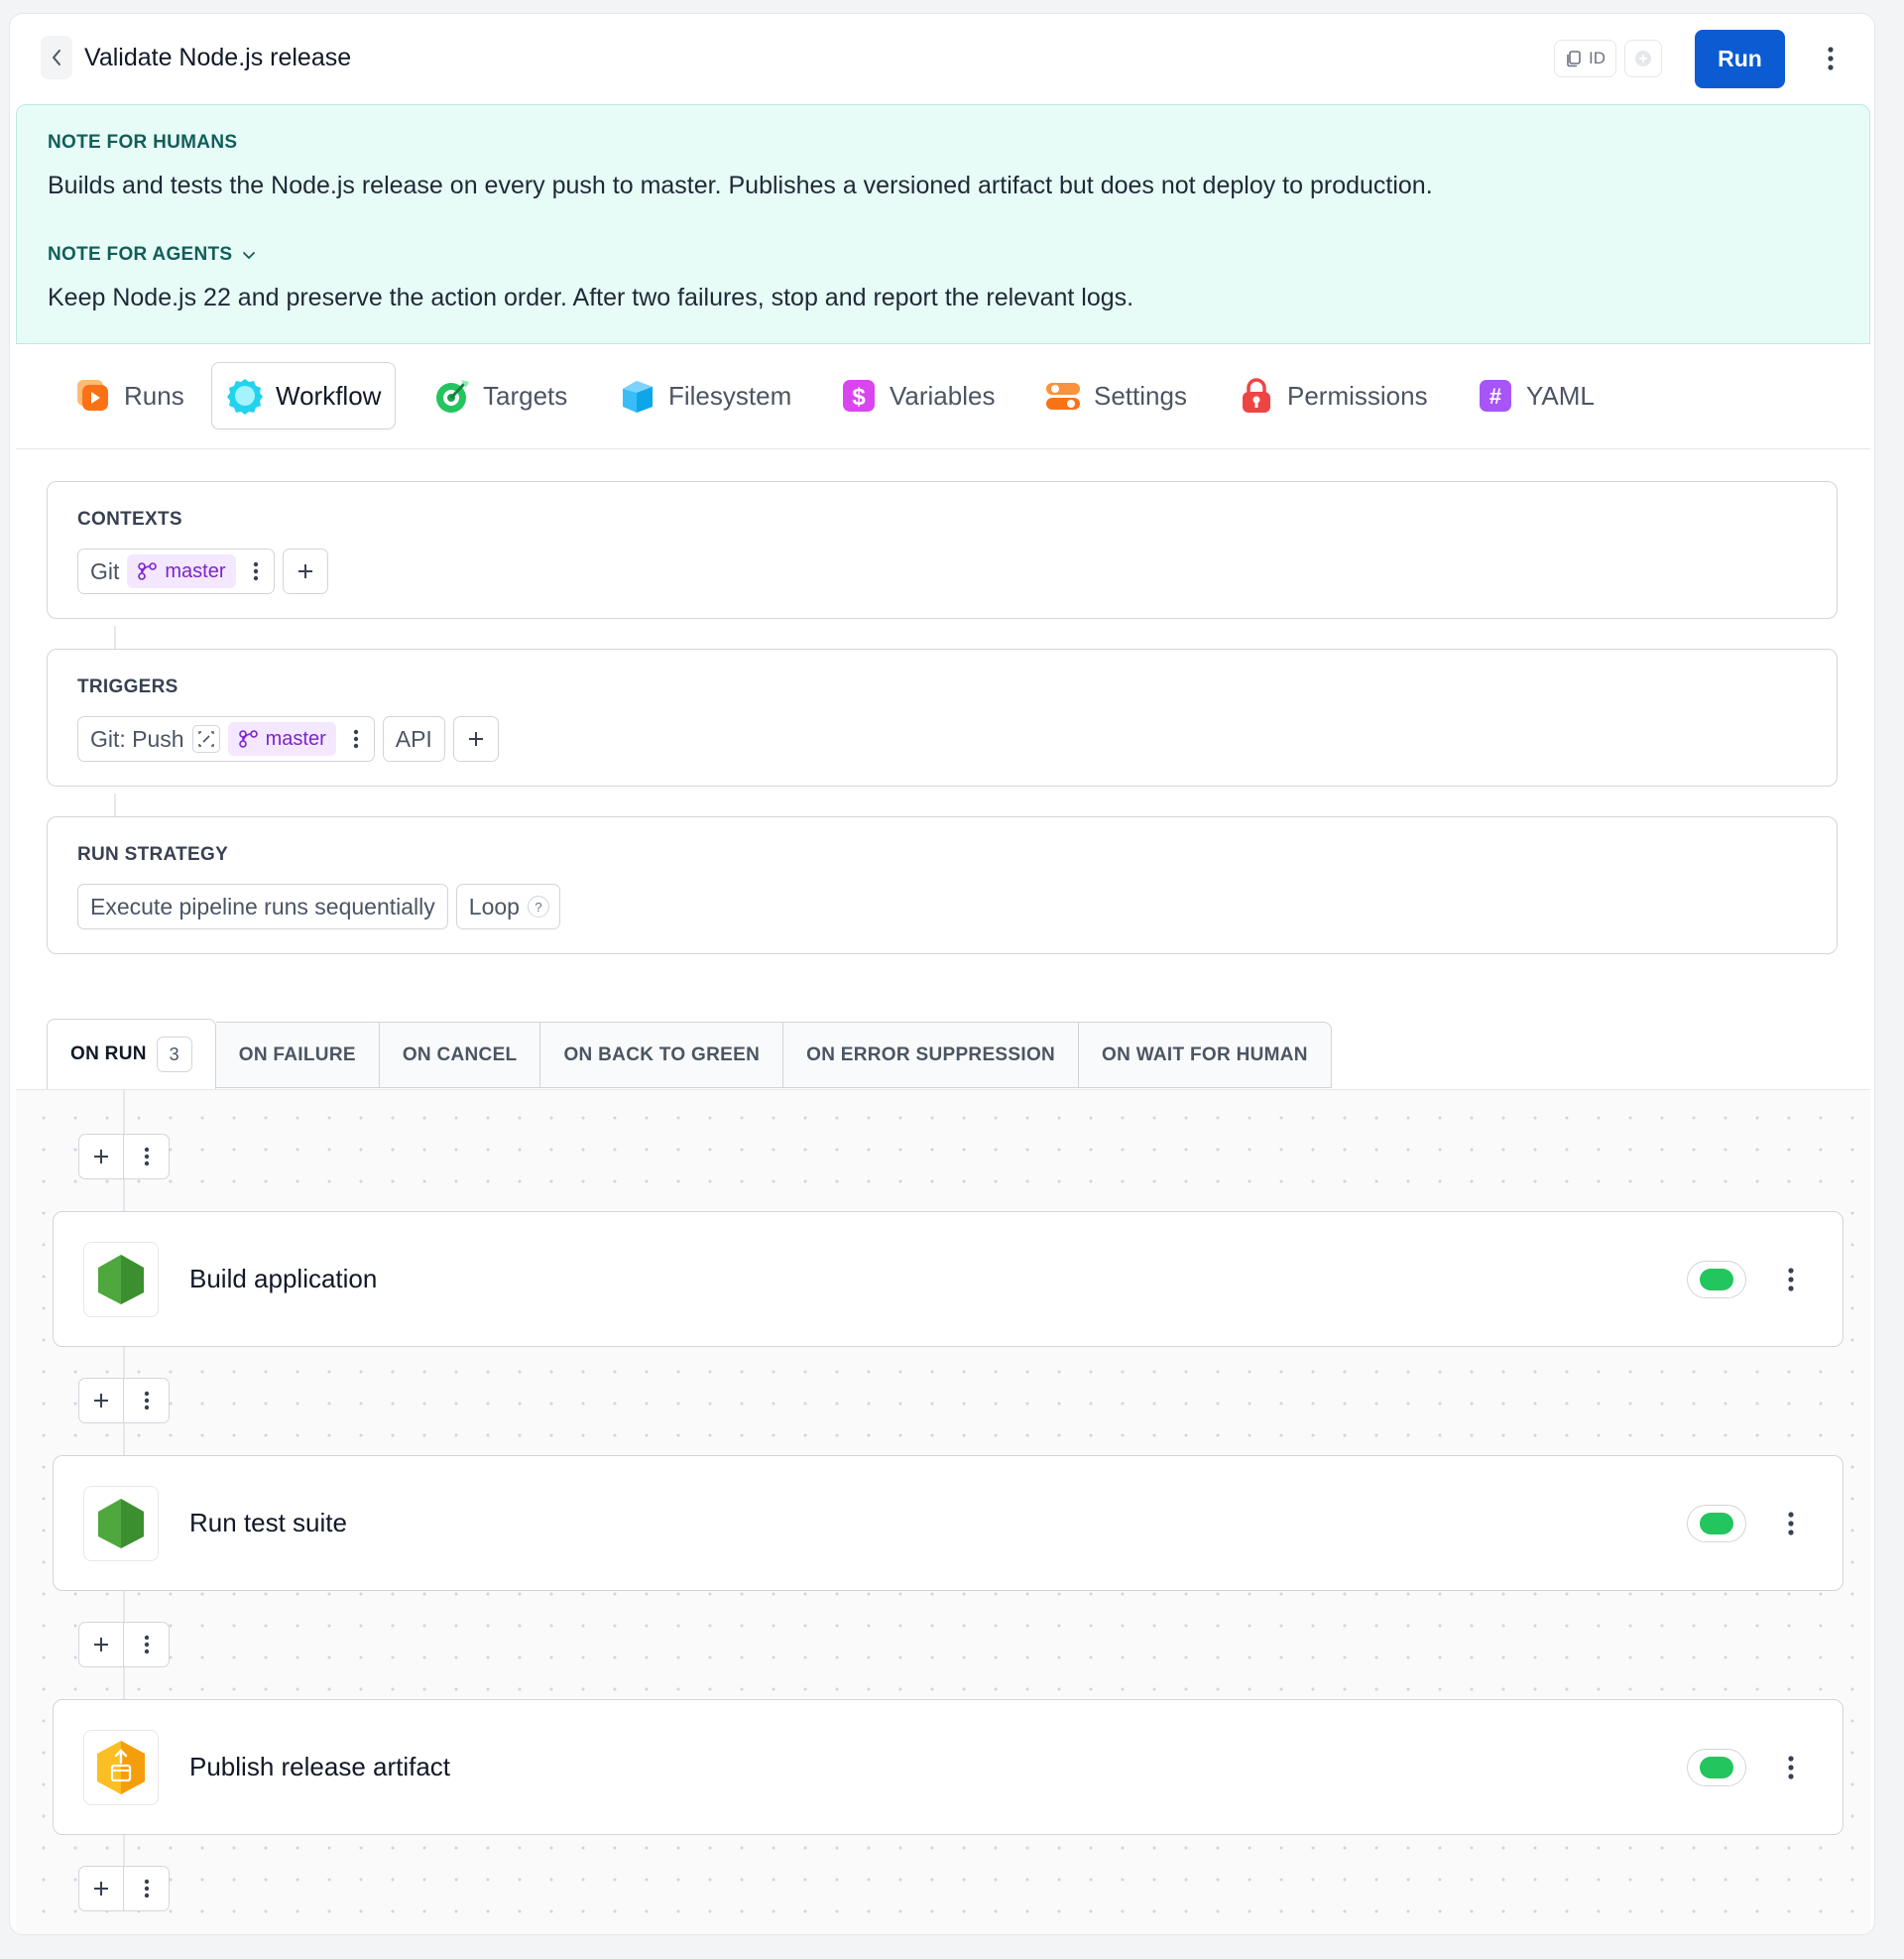 The height and width of the screenshot is (1959, 1904). I want to click on more-options-button, so click(1830, 58).